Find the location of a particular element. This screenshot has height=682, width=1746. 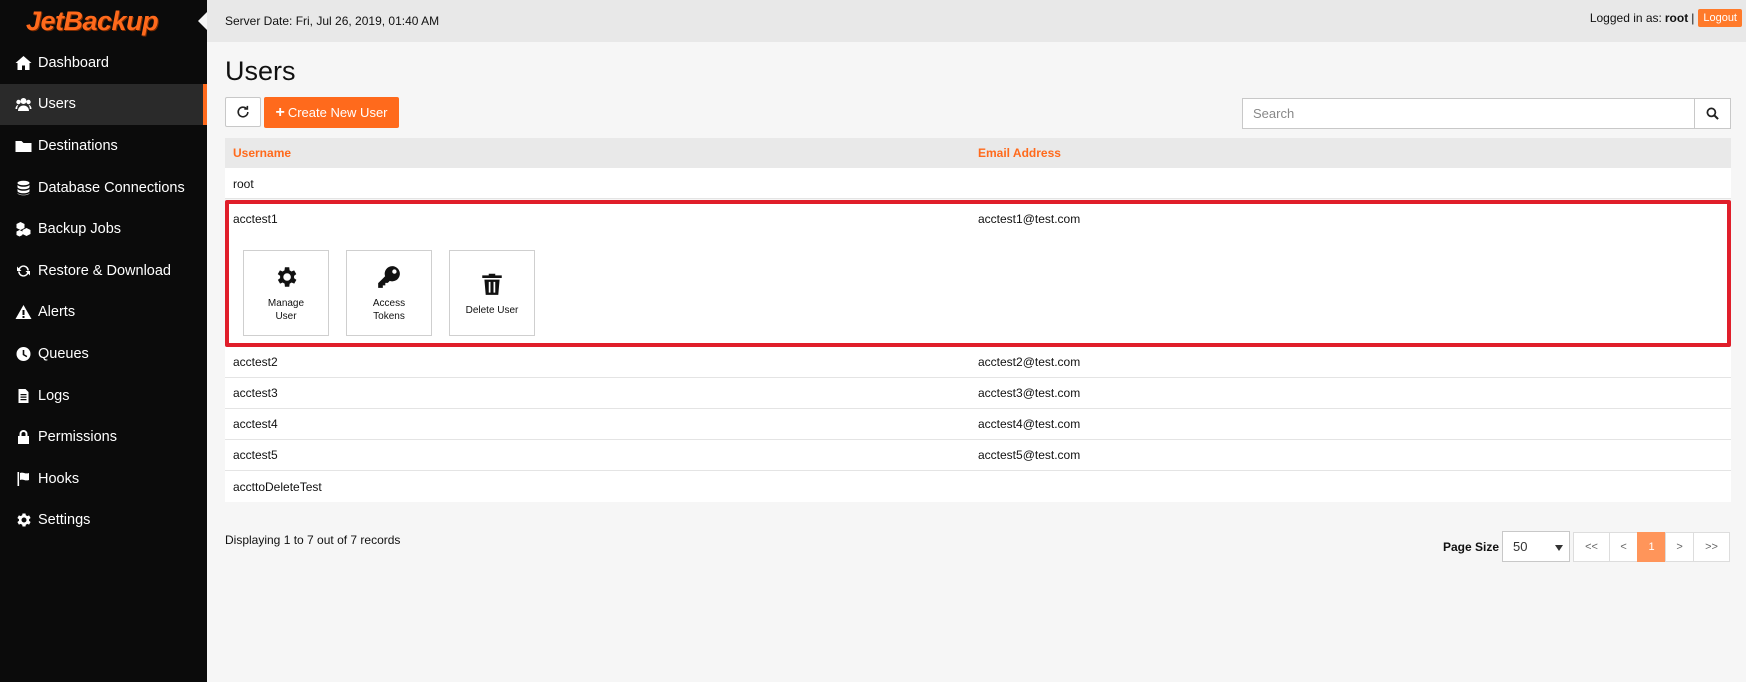

sidebar-item-users: Users is located at coordinates (103, 104).